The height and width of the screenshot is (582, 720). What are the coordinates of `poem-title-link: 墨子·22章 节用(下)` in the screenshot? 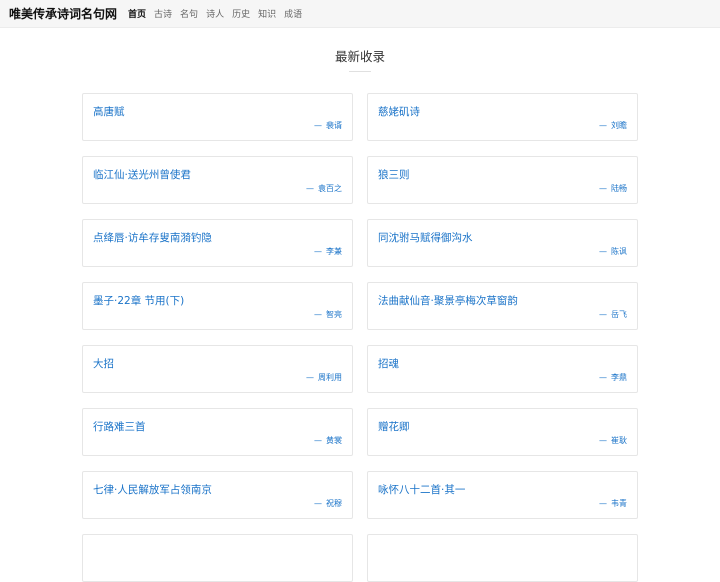 It's located at (138, 300).